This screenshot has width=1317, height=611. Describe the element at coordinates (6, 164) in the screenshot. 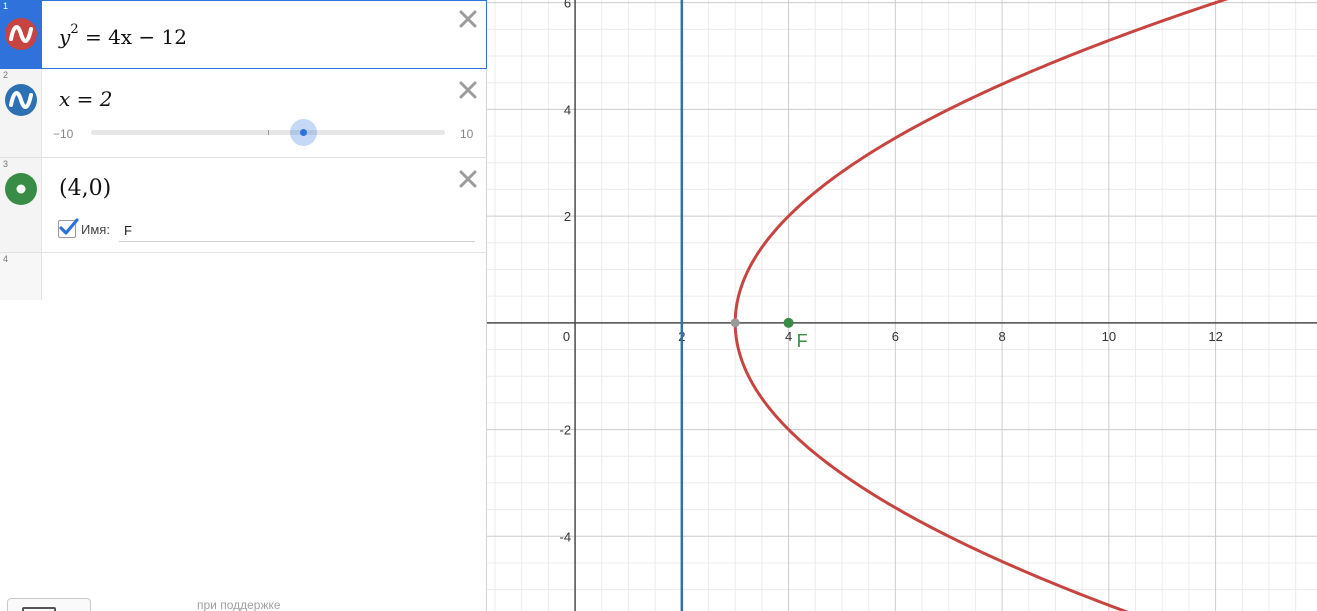

I see `expression-number: 3` at that location.